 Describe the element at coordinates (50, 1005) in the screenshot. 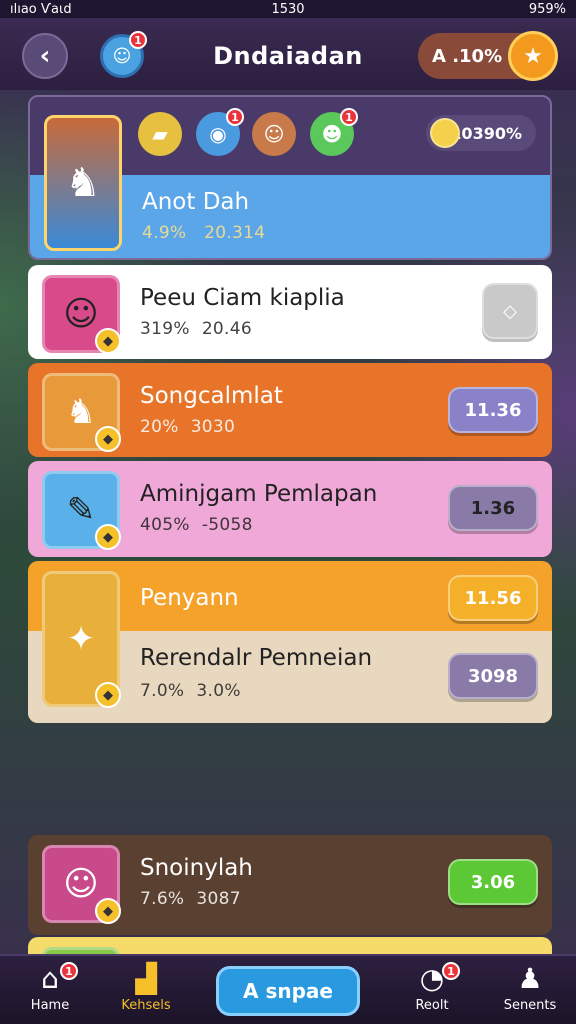

I see `nav-home-label: Hame` at that location.